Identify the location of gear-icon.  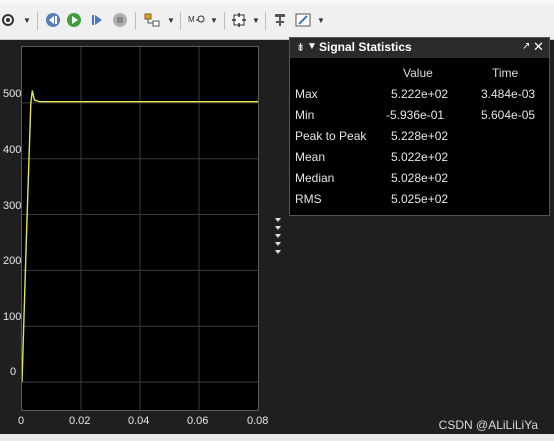
(8, 20).